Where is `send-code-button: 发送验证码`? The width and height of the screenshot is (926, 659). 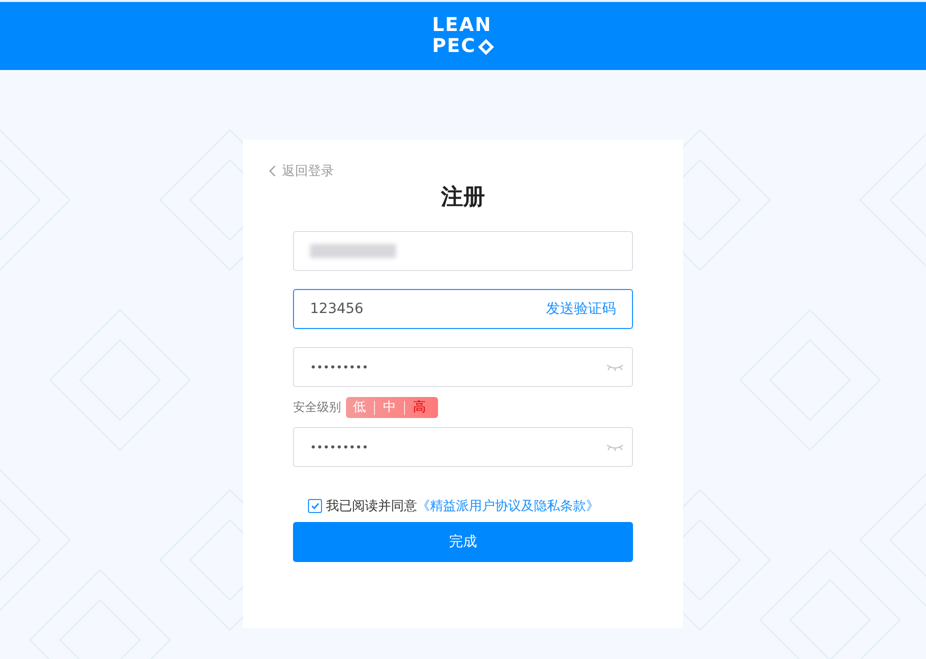 send-code-button: 发送验证码 is located at coordinates (581, 309).